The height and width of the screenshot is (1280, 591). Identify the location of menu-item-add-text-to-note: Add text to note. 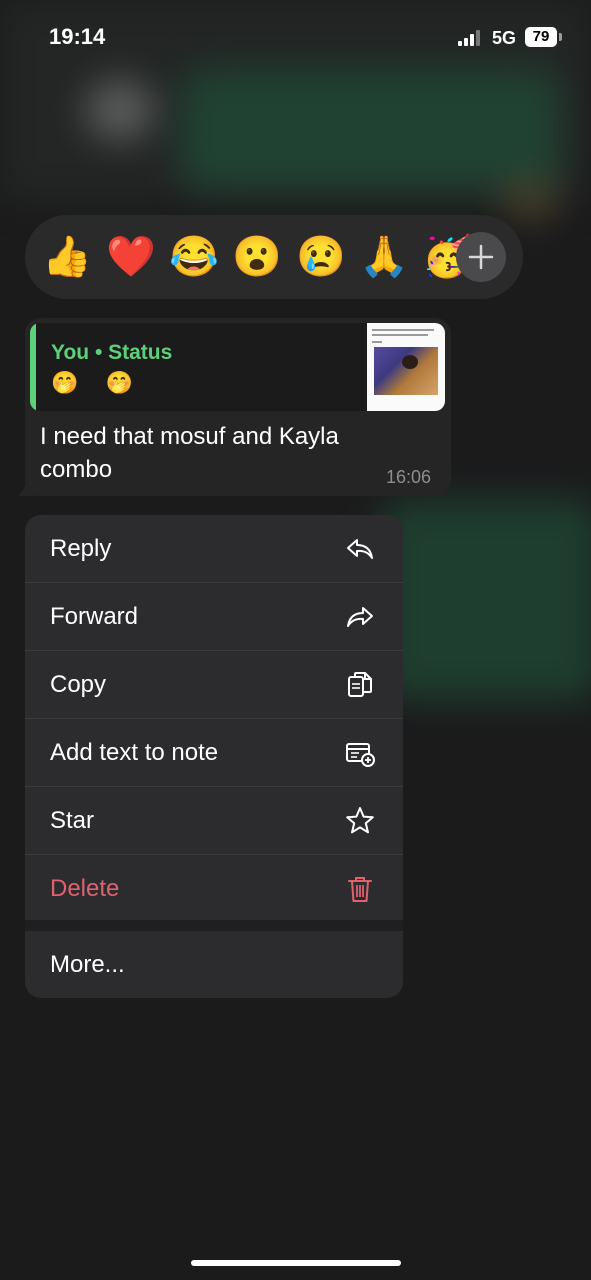
(214, 752).